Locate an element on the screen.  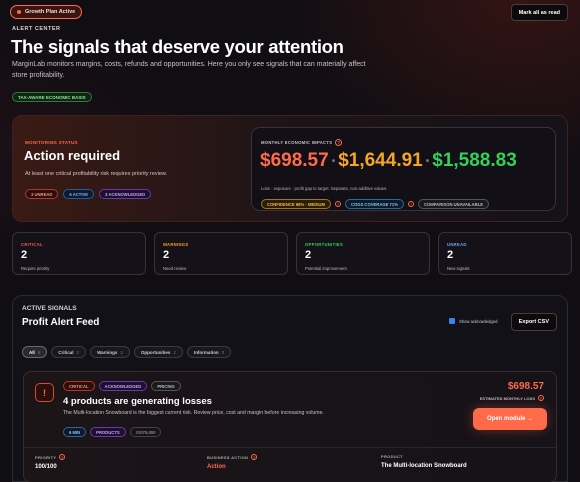
meta-product: PRODUCT The Multi-location Snowboard is located at coordinates (424, 461).